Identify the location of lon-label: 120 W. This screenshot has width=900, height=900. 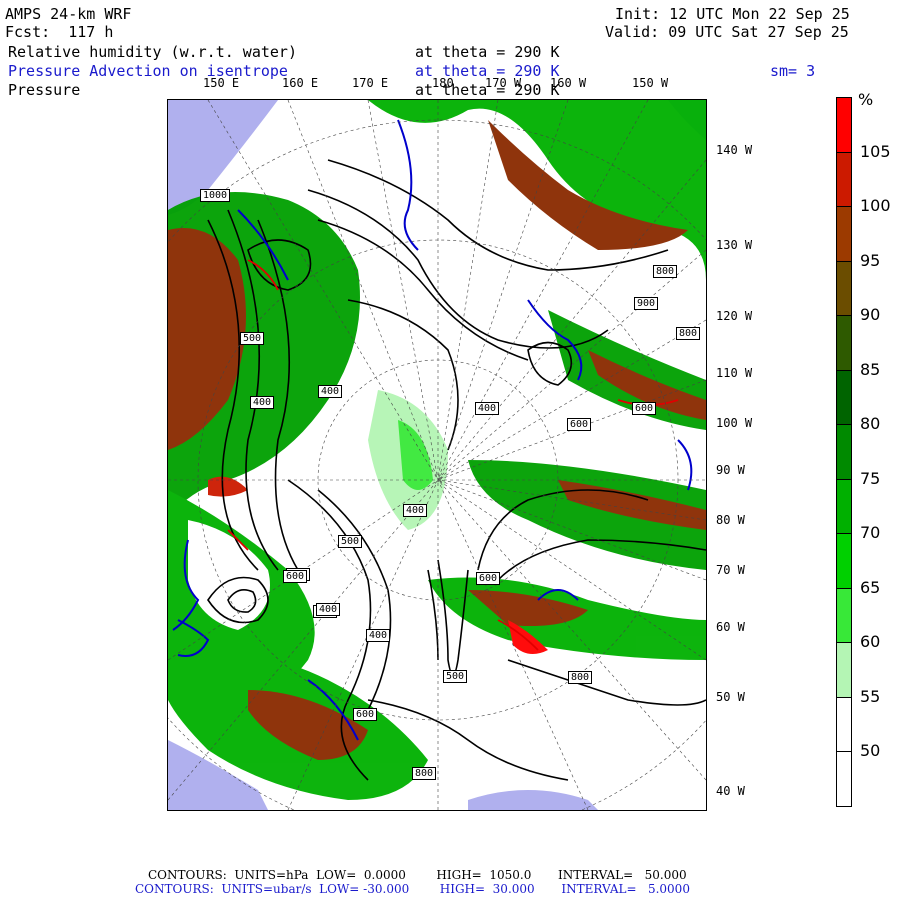
(734, 316).